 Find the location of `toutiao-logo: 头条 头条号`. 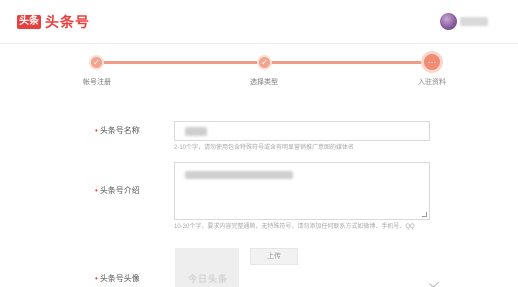

toutiao-logo: 头条 头条号 is located at coordinates (53, 22).